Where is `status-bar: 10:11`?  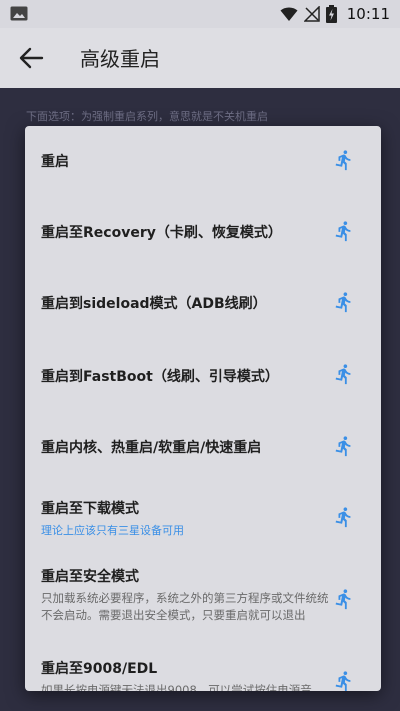
status-bar: 10:11 is located at coordinates (200, 14).